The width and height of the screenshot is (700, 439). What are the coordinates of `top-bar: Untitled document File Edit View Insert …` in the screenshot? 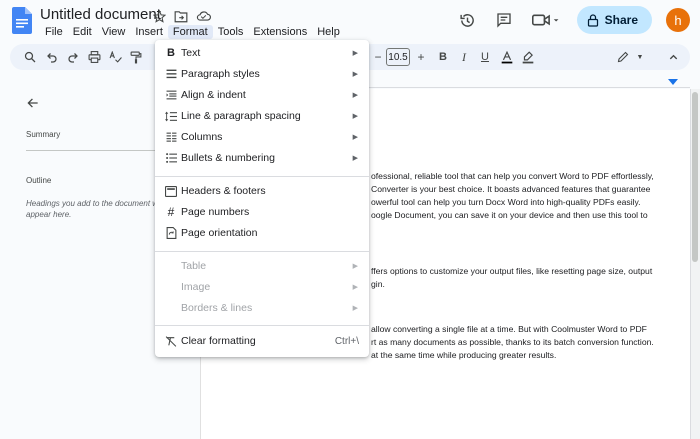 It's located at (350, 21).